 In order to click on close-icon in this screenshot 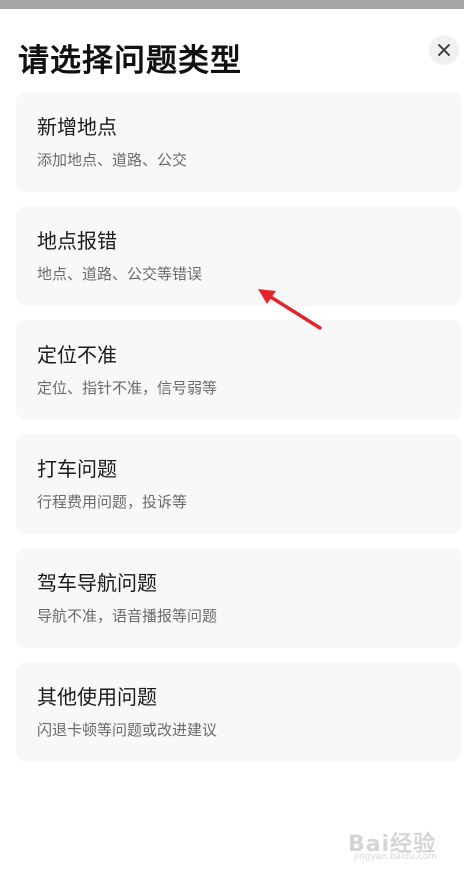, I will do `click(444, 50)`.